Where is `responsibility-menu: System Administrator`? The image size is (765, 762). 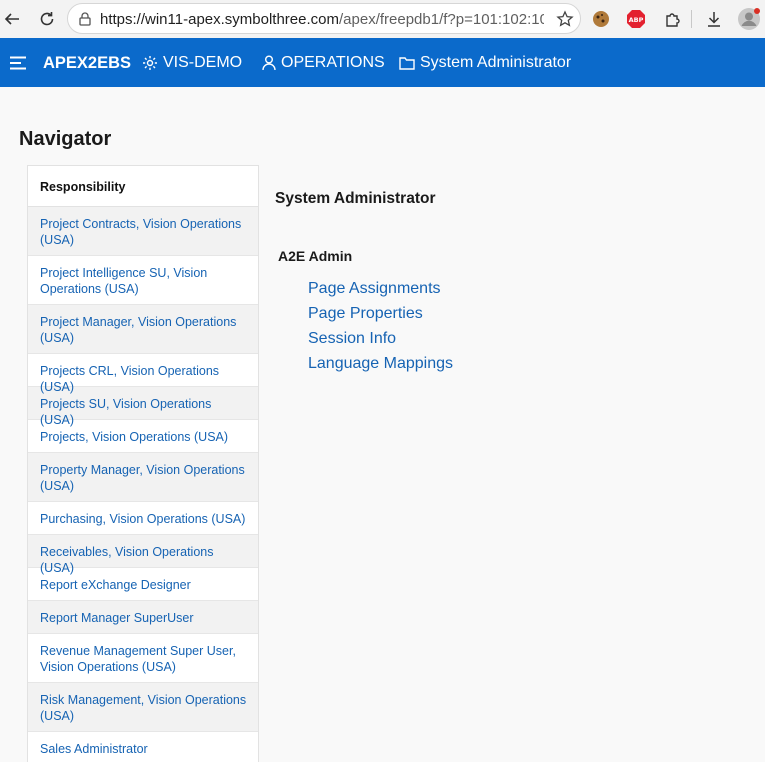
responsibility-menu: System Administrator is located at coordinates (485, 63).